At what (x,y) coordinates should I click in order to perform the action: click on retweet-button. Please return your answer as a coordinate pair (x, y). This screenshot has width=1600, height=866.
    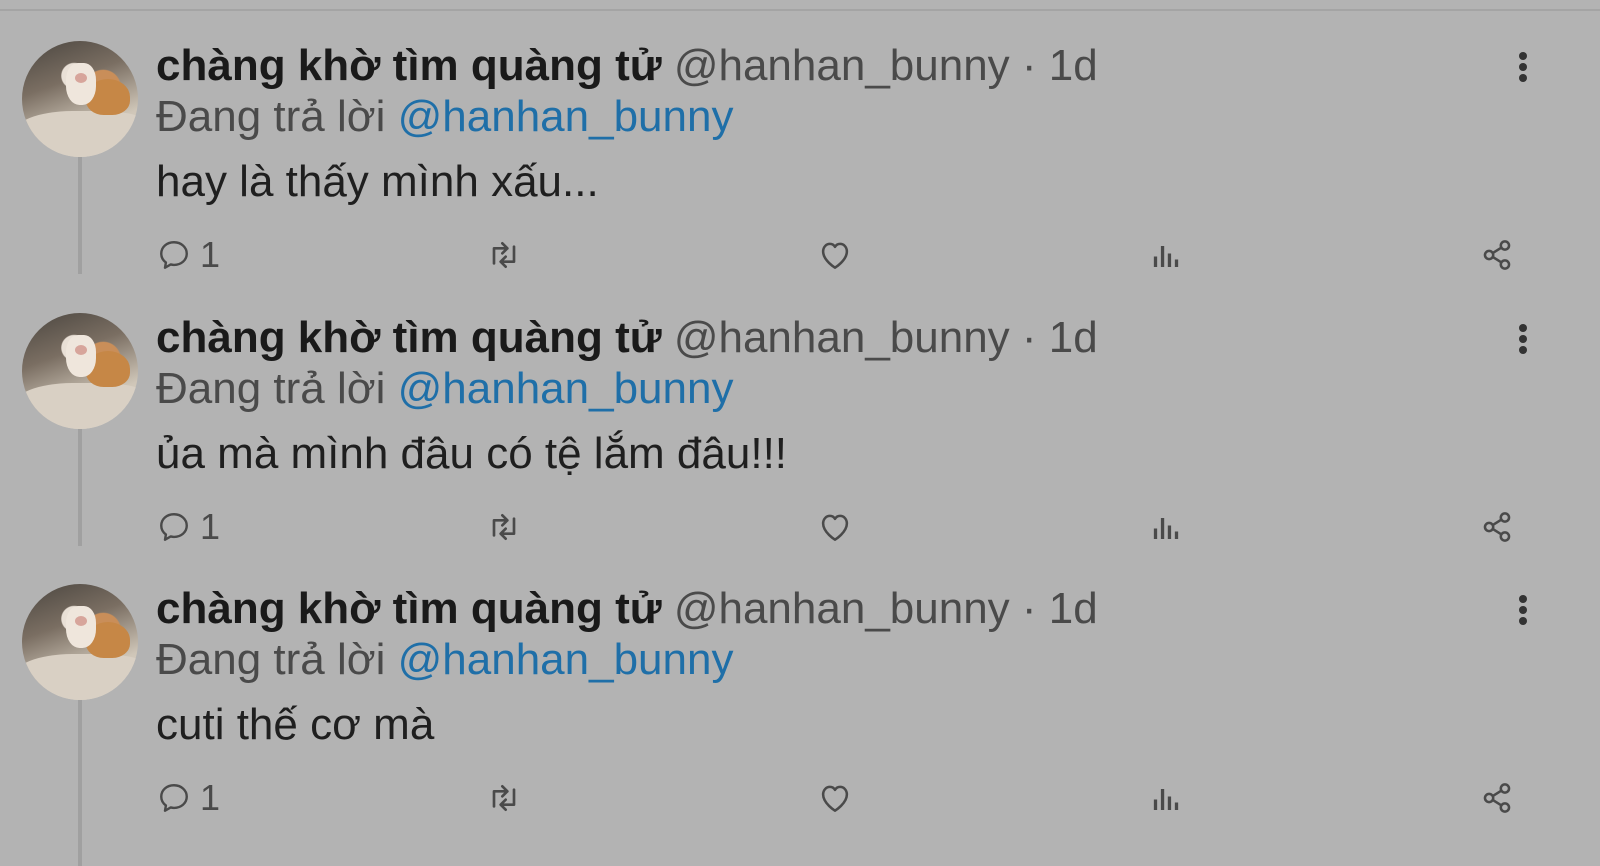
    Looking at the image, I should click on (504, 798).